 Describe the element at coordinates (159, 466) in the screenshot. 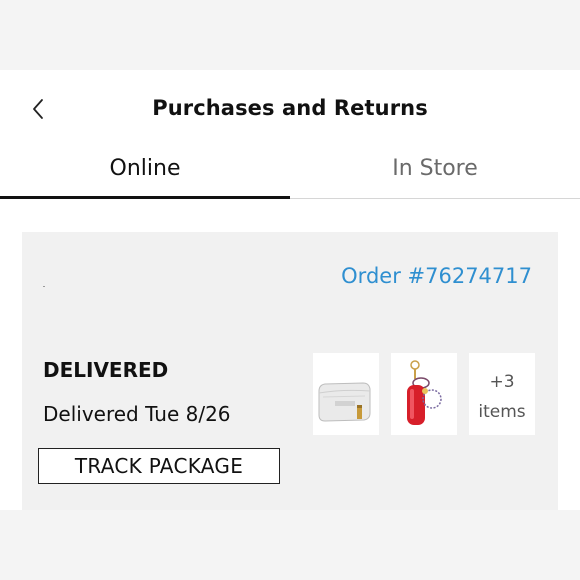

I see `track-package-button: TRACK PACKAGE` at that location.